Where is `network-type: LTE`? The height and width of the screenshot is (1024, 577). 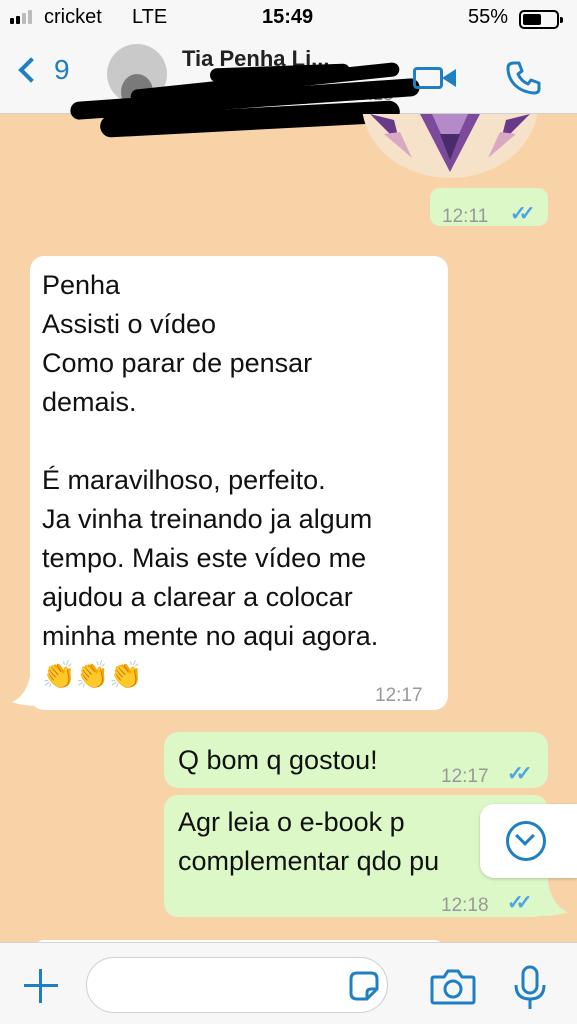
network-type: LTE is located at coordinates (150, 17).